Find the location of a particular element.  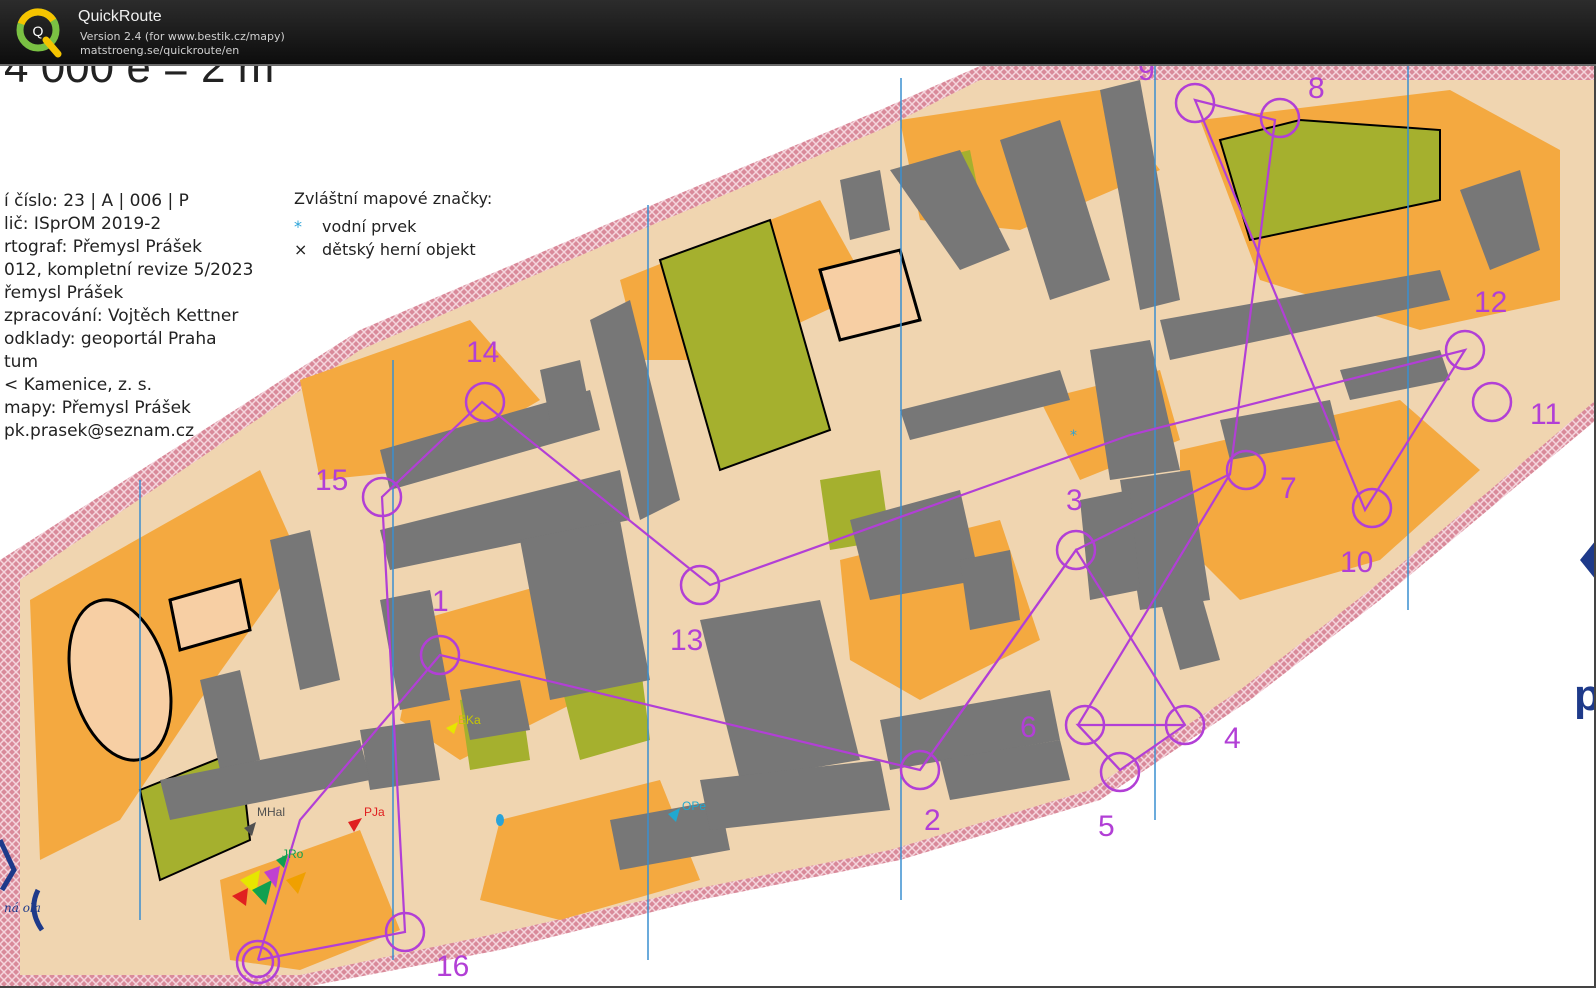

control-number-11: 11 is located at coordinates (1545, 414).